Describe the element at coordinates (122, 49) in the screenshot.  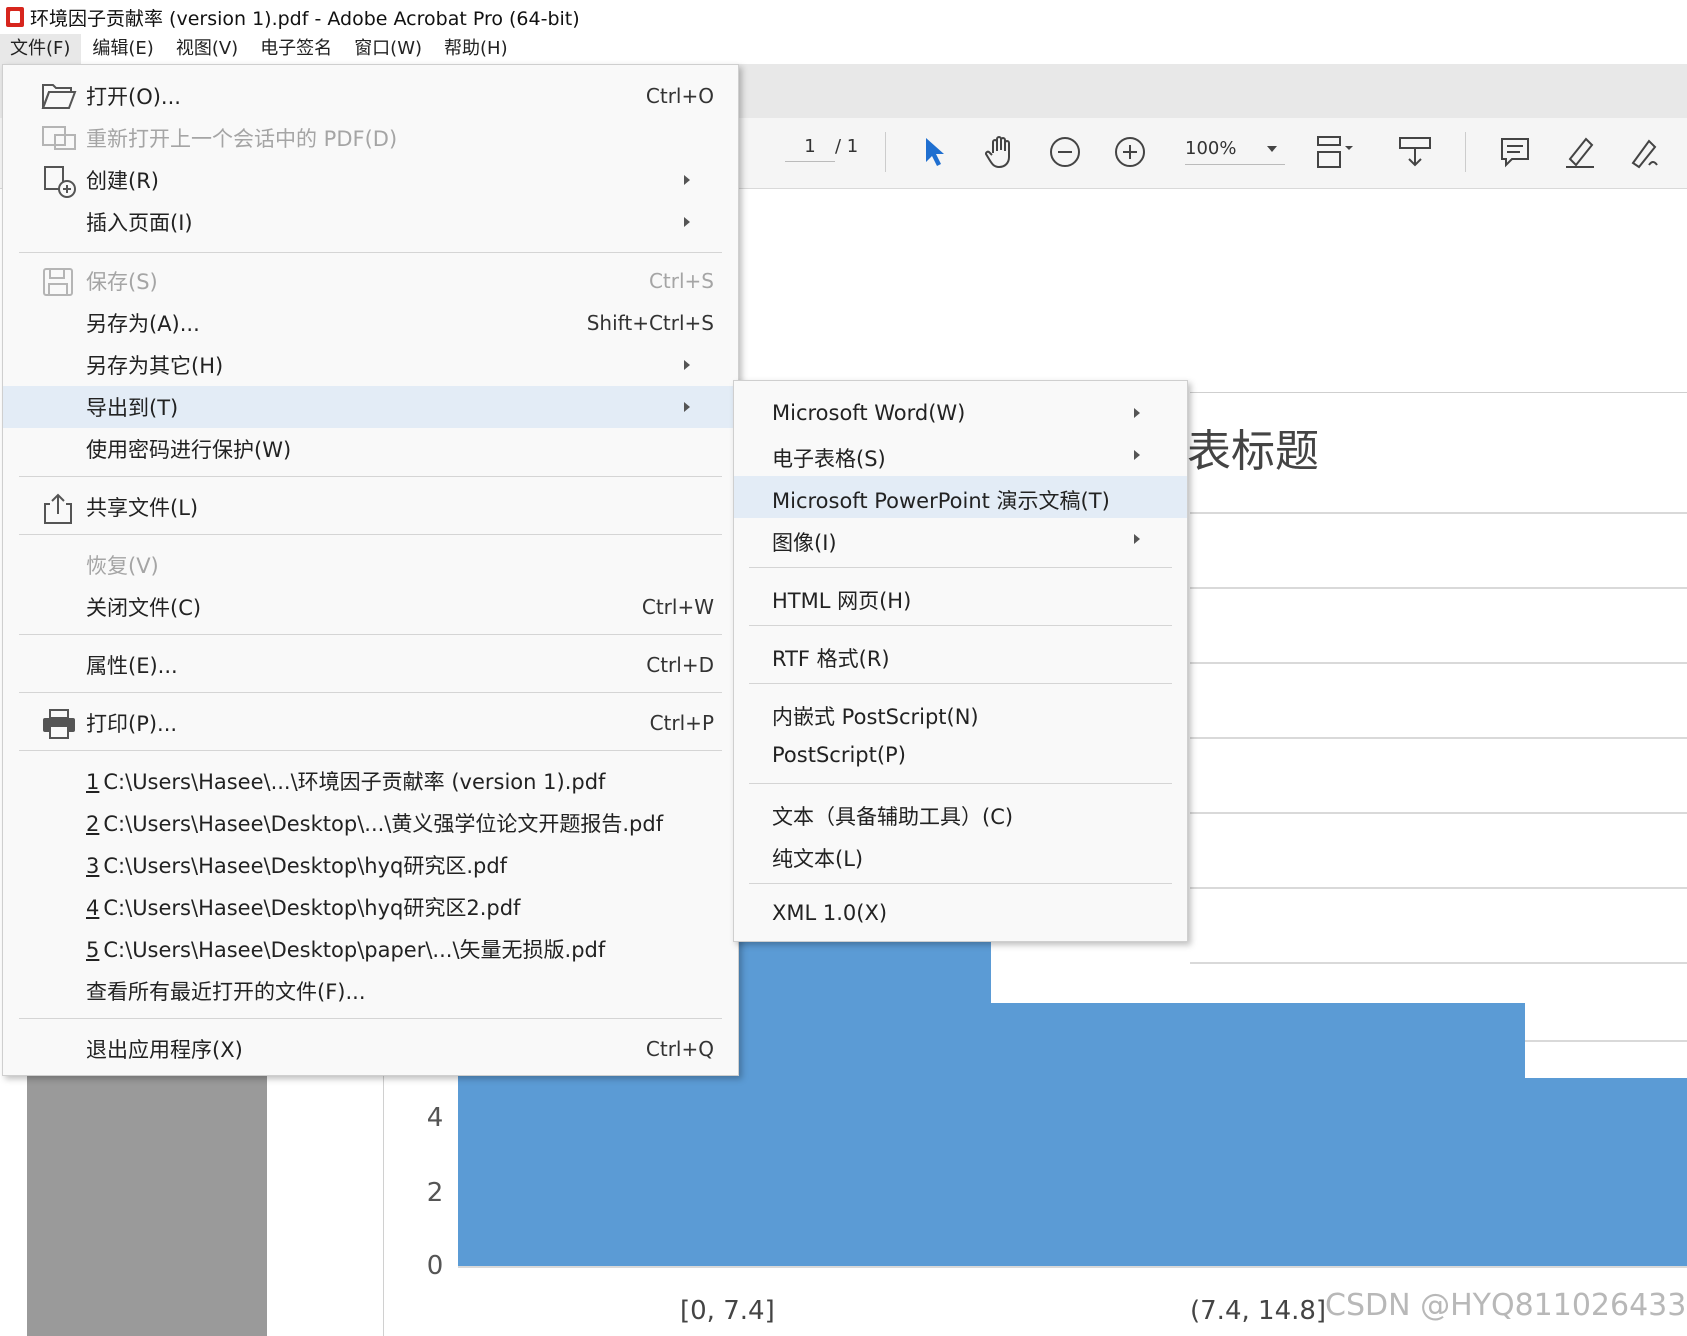
I see `menu-edit: 编辑(E)` at that location.